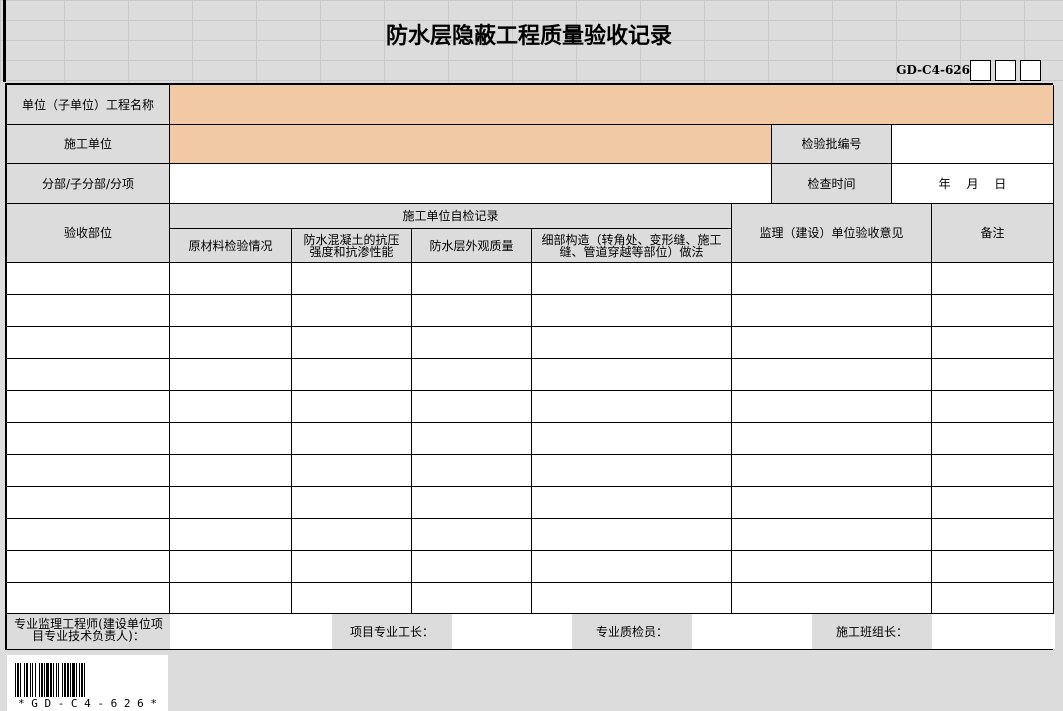  What do you see at coordinates (832, 233) in the screenshot?
I see `col-header-supervision: 监理（建设）单位验收意见` at bounding box center [832, 233].